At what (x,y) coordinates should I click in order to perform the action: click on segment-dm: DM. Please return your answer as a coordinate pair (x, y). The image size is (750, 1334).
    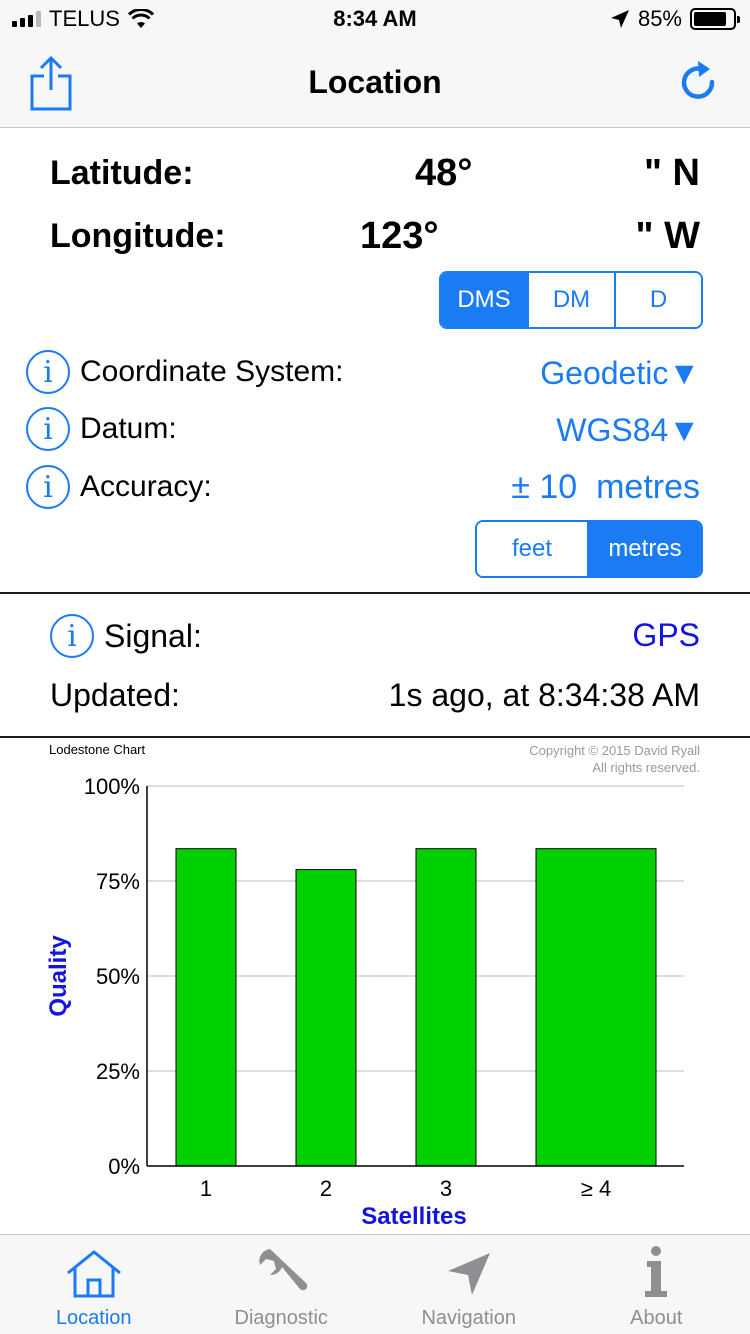
    Looking at the image, I should click on (570, 300).